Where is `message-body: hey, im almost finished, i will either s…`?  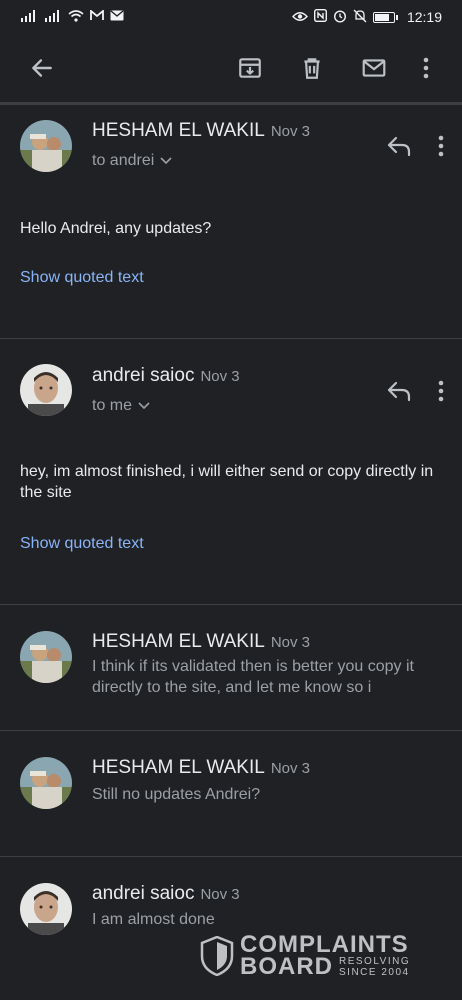 message-body: hey, im almost finished, i will either s… is located at coordinates (227, 482).